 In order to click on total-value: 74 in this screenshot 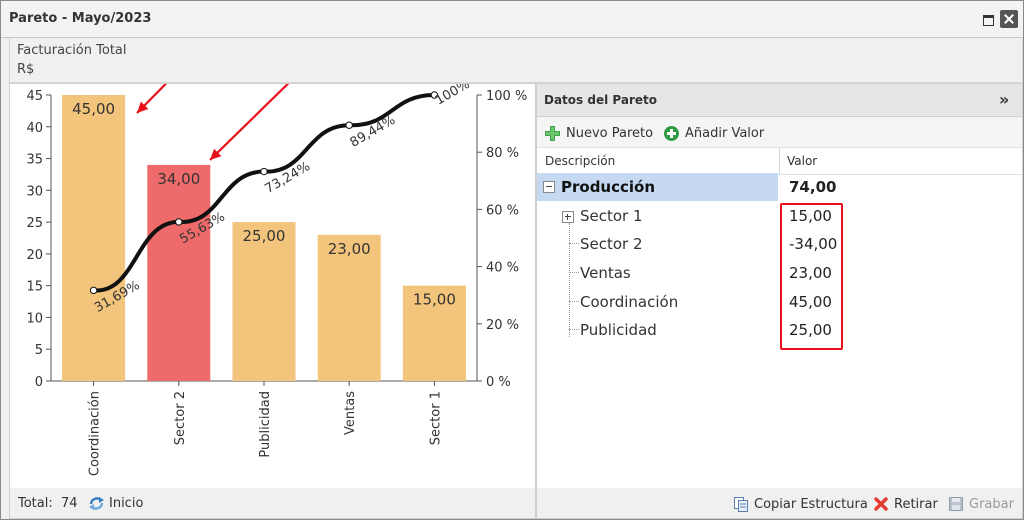, I will do `click(69, 503)`.